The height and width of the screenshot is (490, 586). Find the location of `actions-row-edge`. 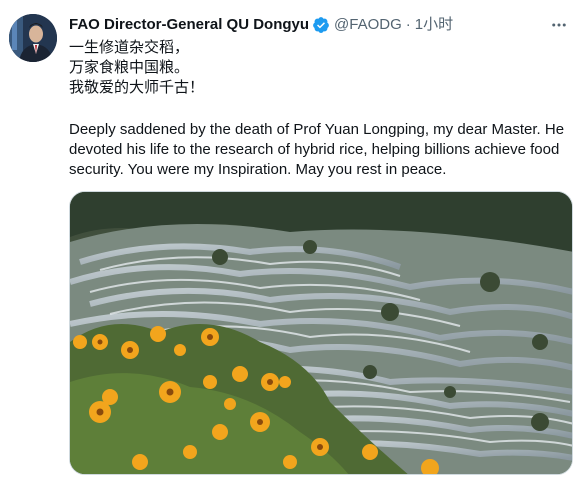

actions-row-edge is located at coordinates (74, 487).